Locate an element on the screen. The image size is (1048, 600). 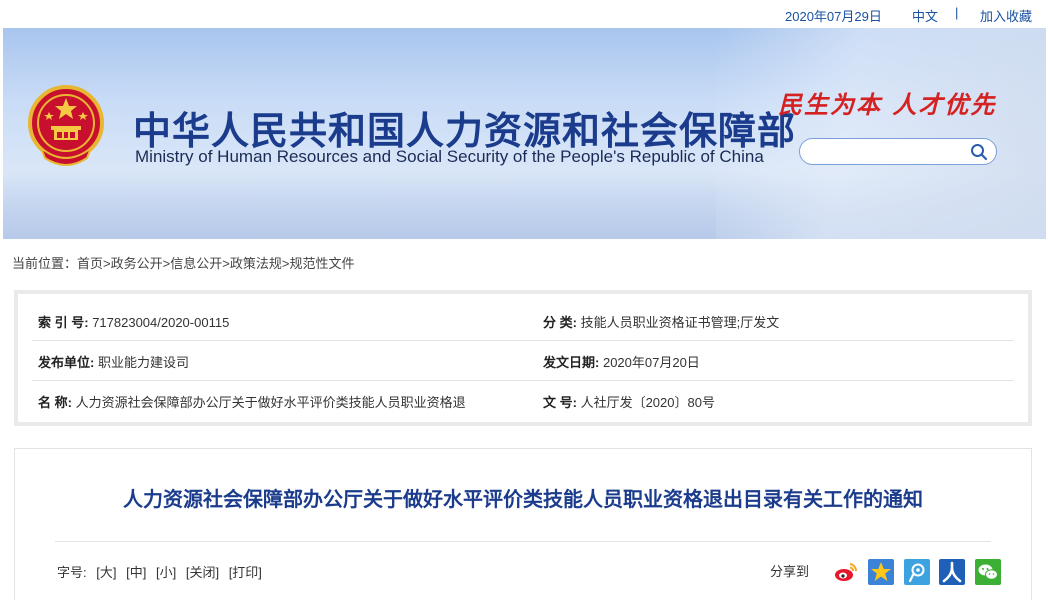
search-box is located at coordinates (898, 151).